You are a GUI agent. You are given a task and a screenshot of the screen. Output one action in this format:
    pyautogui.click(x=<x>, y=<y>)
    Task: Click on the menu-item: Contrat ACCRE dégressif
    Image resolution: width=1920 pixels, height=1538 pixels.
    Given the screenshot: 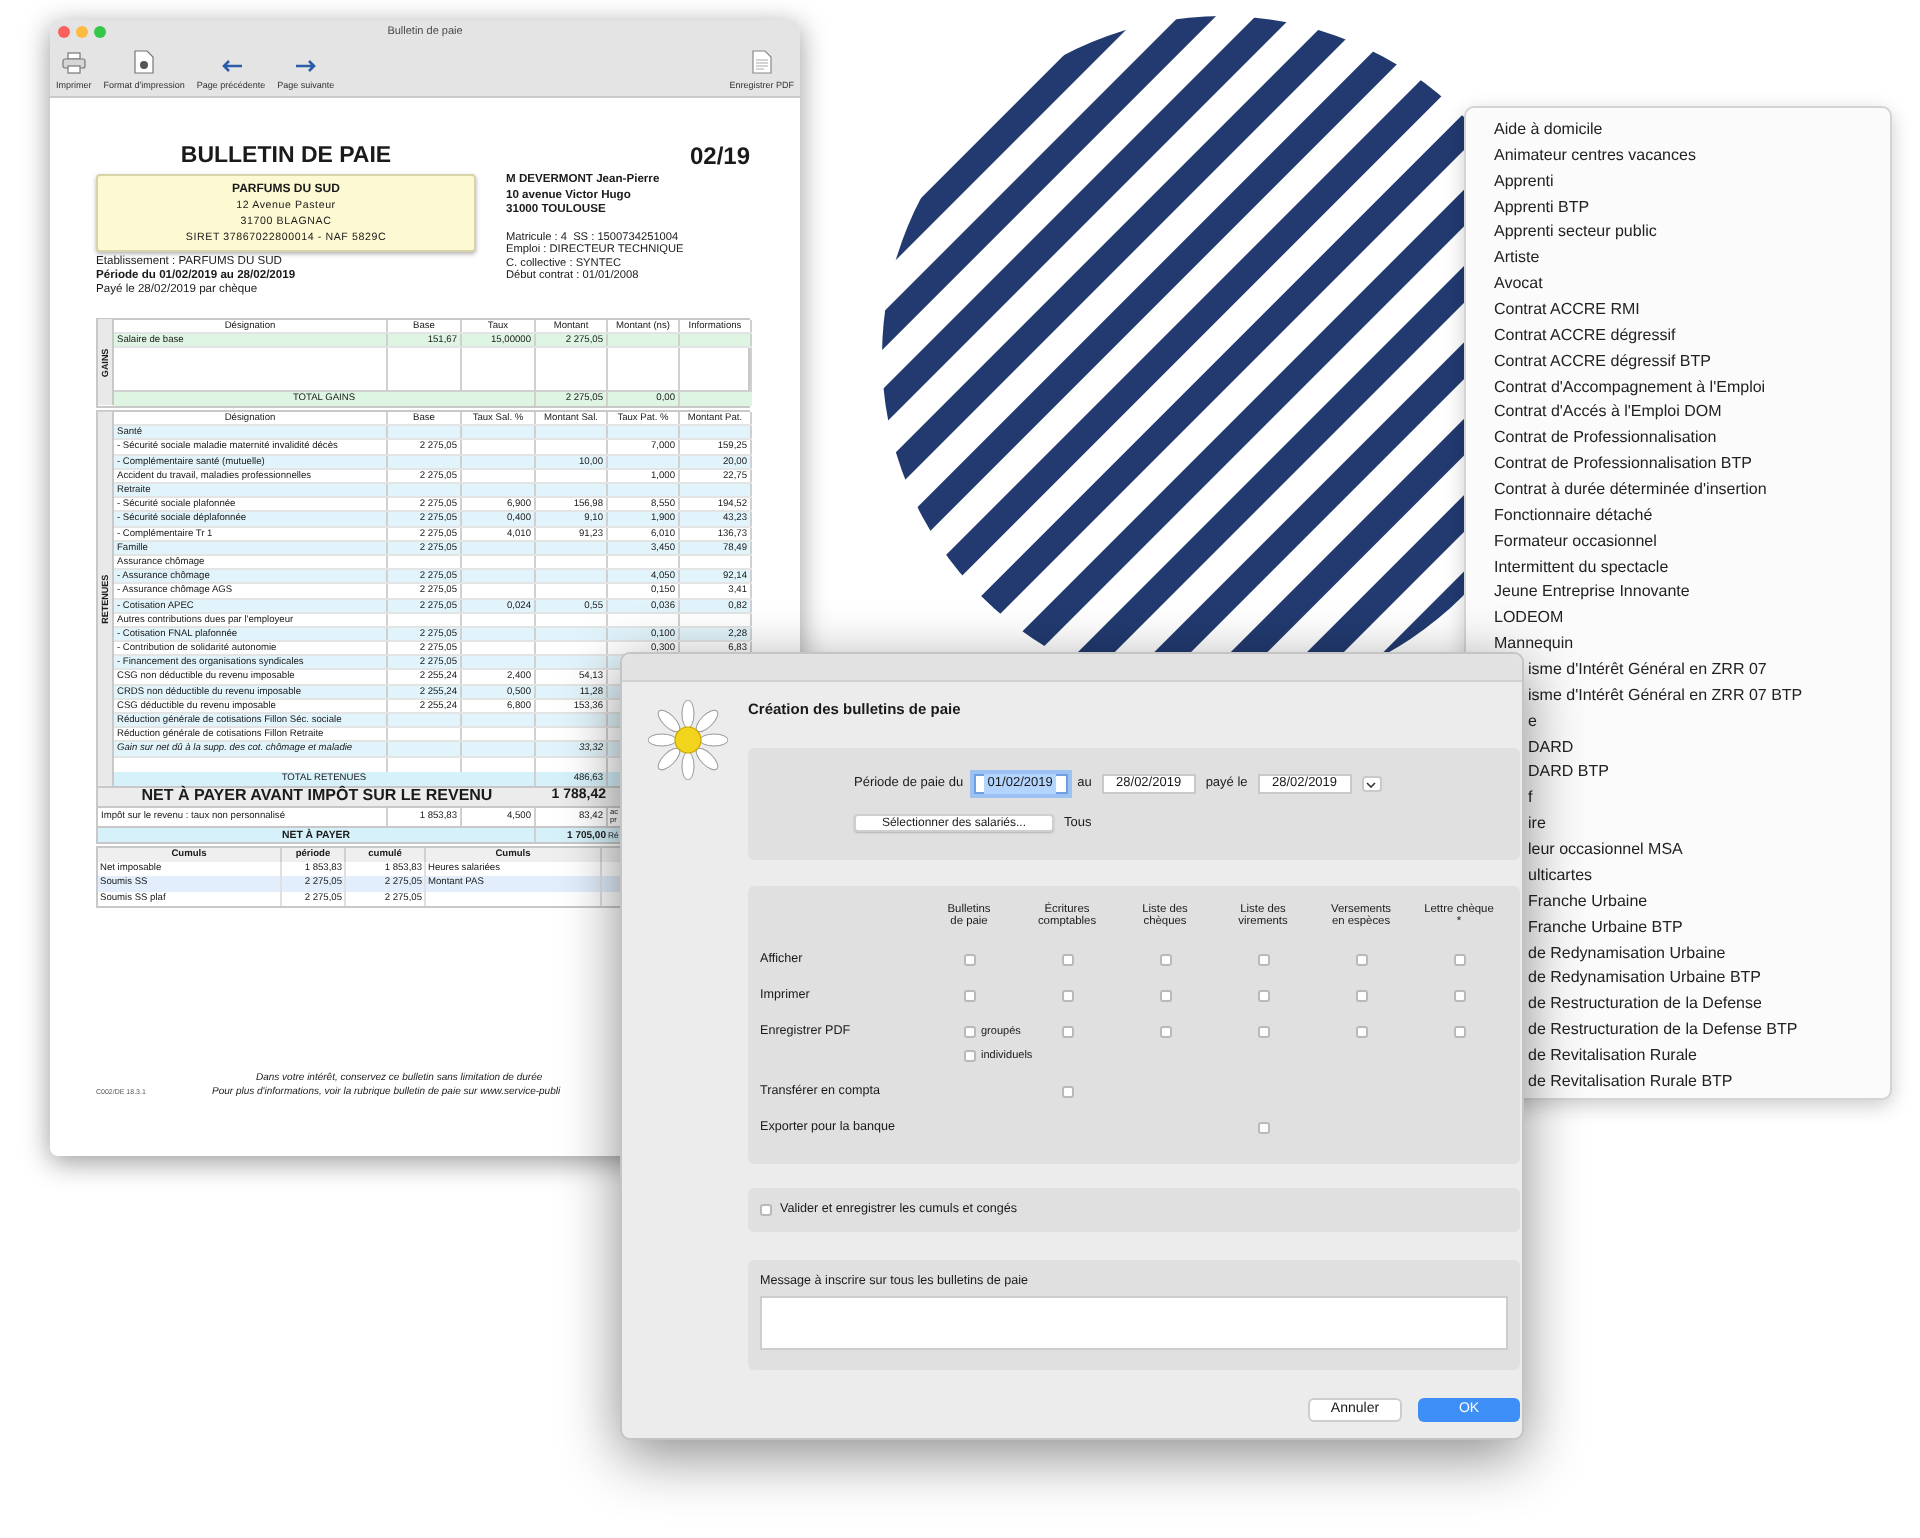 What is the action you would take?
    pyautogui.click(x=1678, y=336)
    